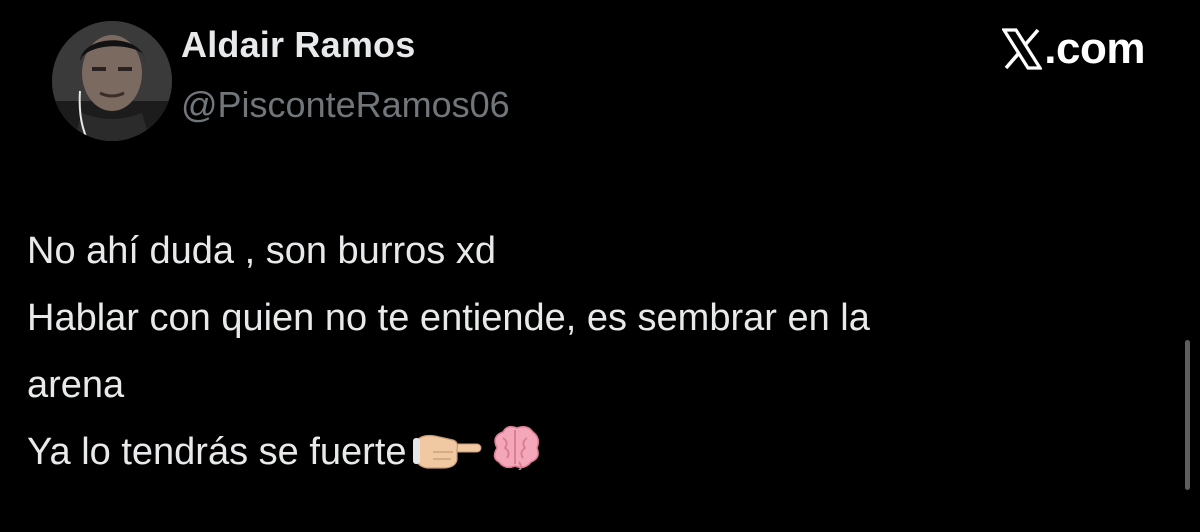 Image resolution: width=1200 pixels, height=532 pixels. Describe the element at coordinates (345, 105) in the screenshot. I see `author-handle: @PisconteRamos06` at that location.